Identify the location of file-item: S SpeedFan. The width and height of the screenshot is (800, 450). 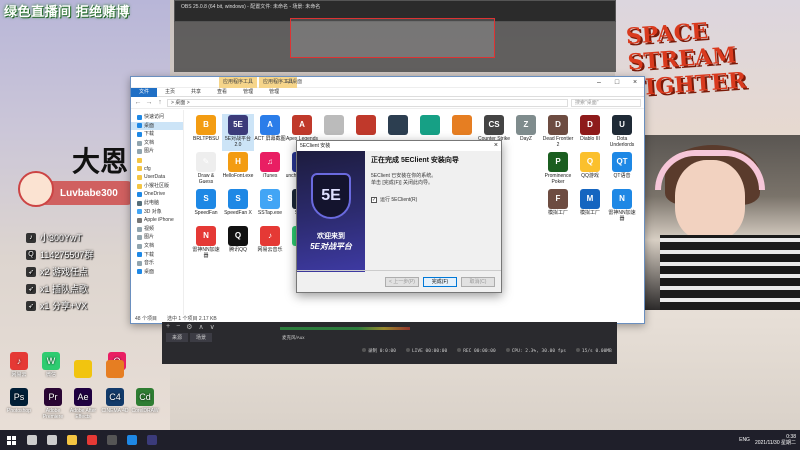
(206, 206).